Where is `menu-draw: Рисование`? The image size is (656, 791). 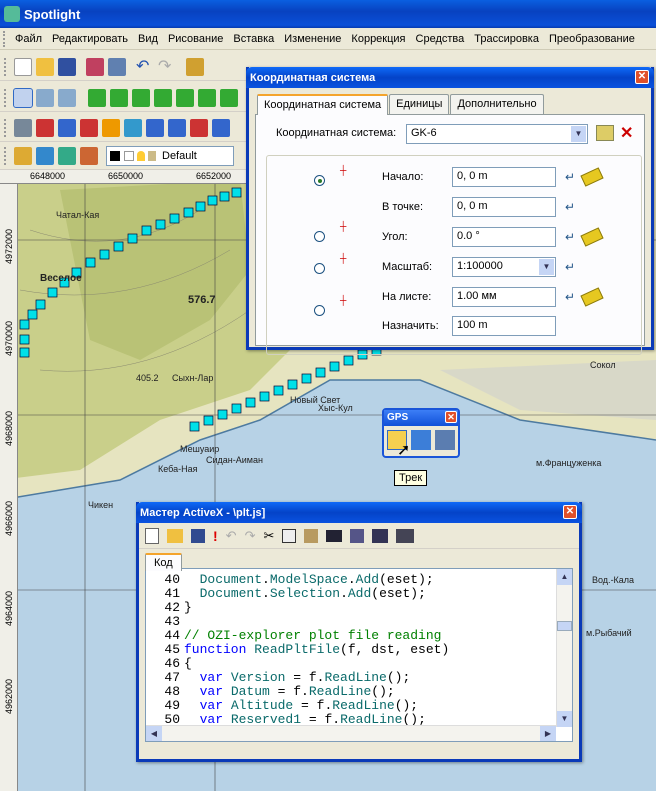
menu-draw: Рисование is located at coordinates (195, 39).